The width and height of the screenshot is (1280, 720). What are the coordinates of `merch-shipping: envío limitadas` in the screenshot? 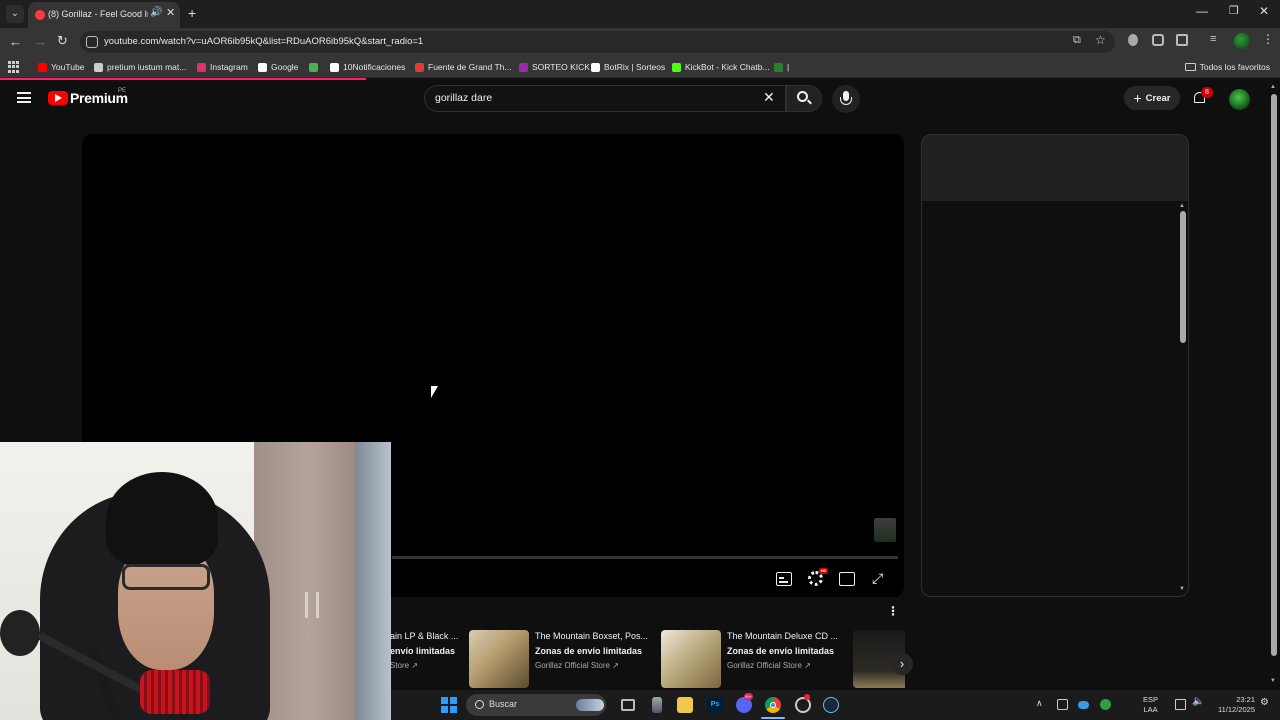 It's located at (423, 651).